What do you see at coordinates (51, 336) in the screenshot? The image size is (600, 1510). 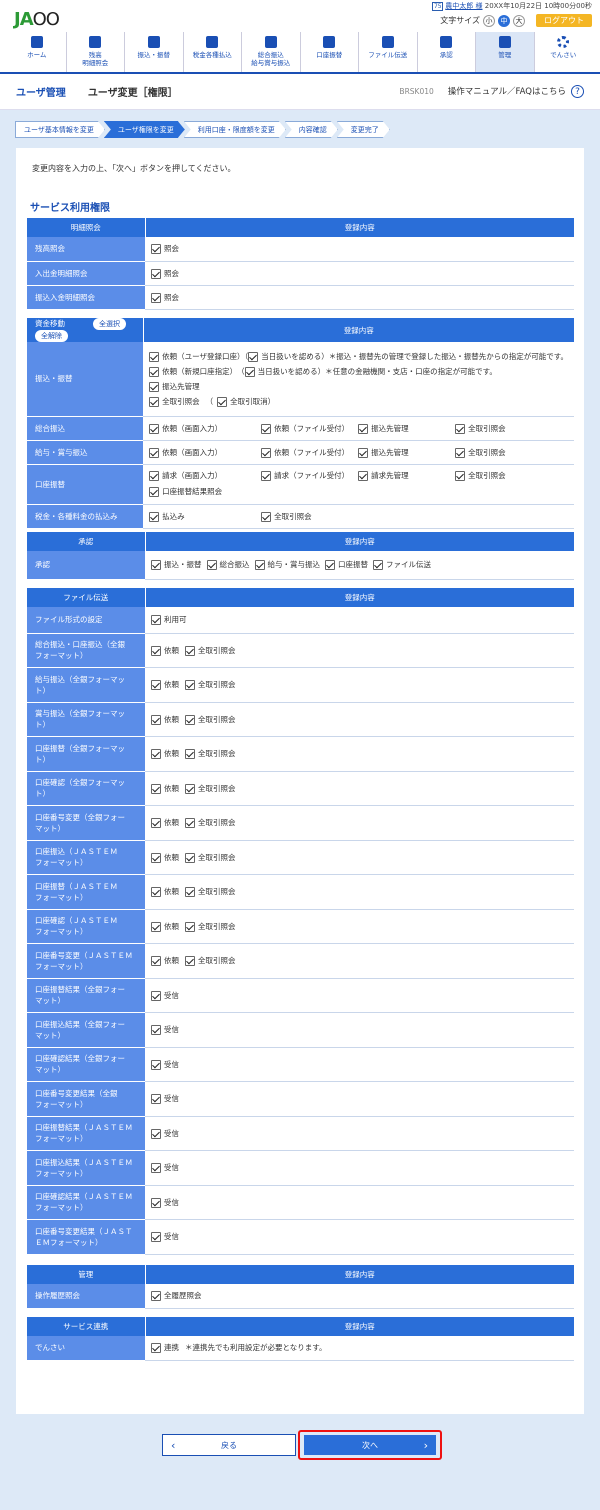 I see `deselect-all-button: 全解除` at bounding box center [51, 336].